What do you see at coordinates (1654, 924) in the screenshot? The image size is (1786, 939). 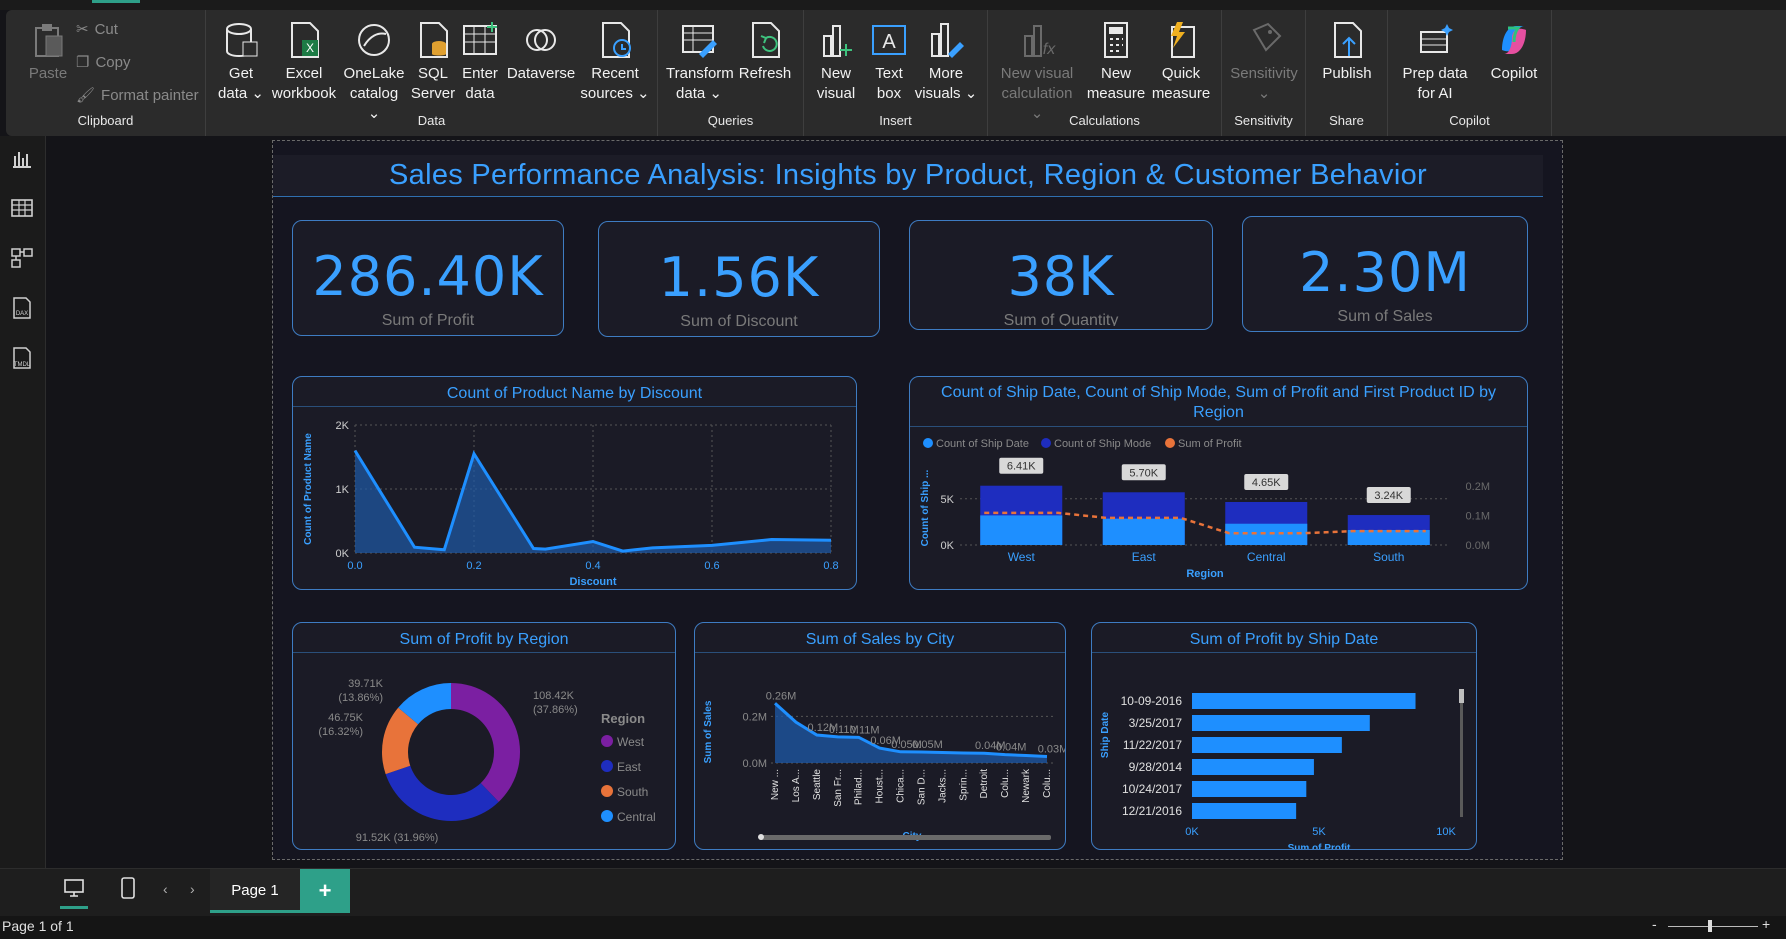 I see `zoom-out-button: -` at bounding box center [1654, 924].